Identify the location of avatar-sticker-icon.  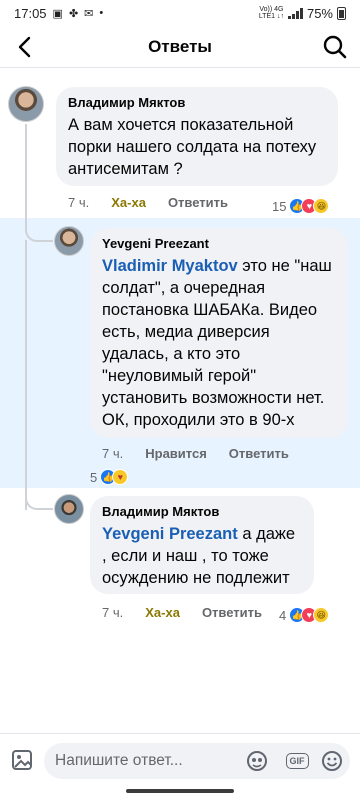
(257, 761).